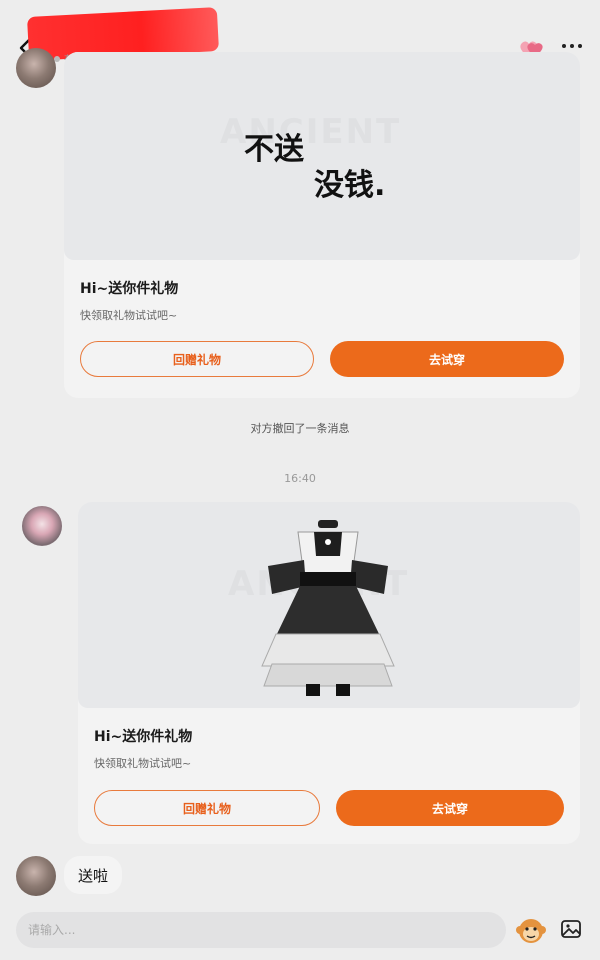 The height and width of the screenshot is (960, 600). I want to click on maid-dress-icon, so click(328, 608).